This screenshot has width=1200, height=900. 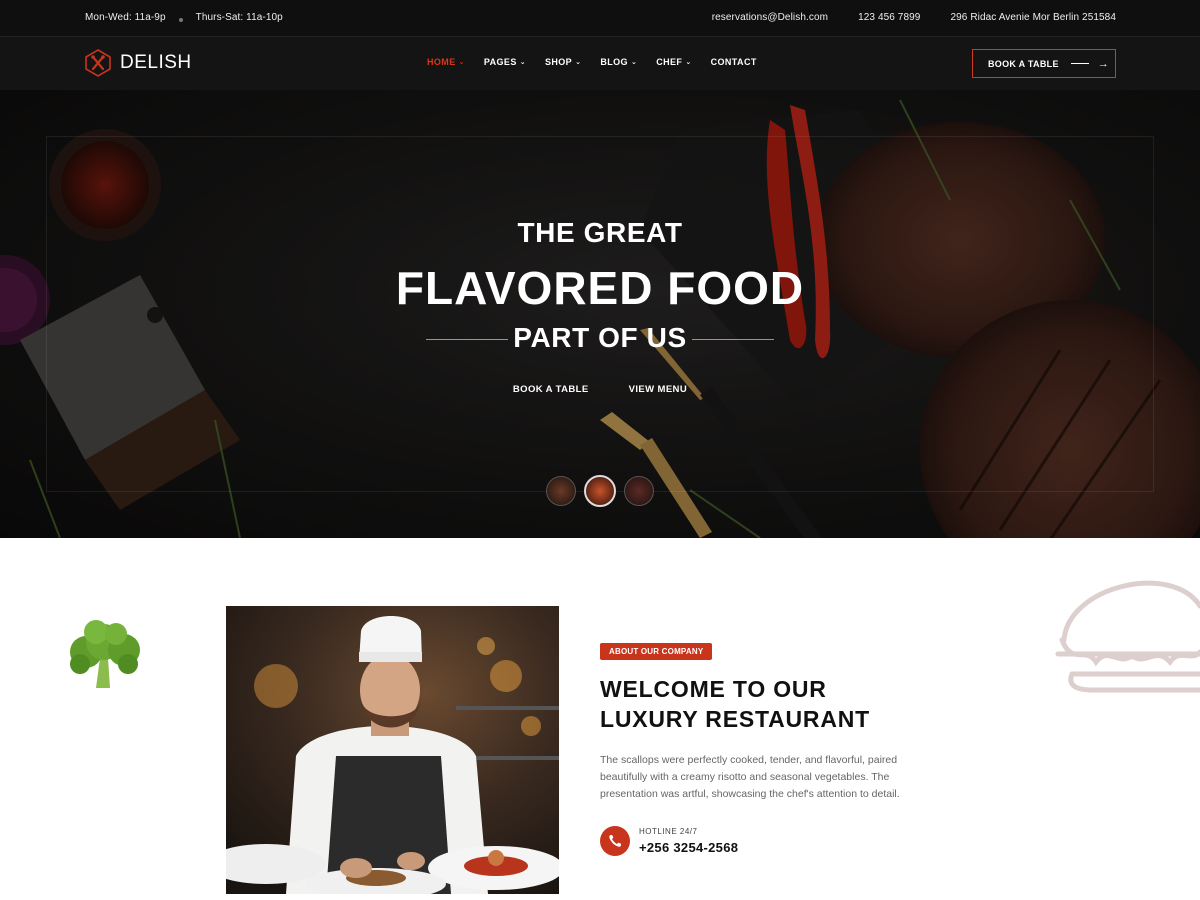 I want to click on hotline-text: HOTLINE 24/7 +256 3254-2568, so click(x=688, y=841).